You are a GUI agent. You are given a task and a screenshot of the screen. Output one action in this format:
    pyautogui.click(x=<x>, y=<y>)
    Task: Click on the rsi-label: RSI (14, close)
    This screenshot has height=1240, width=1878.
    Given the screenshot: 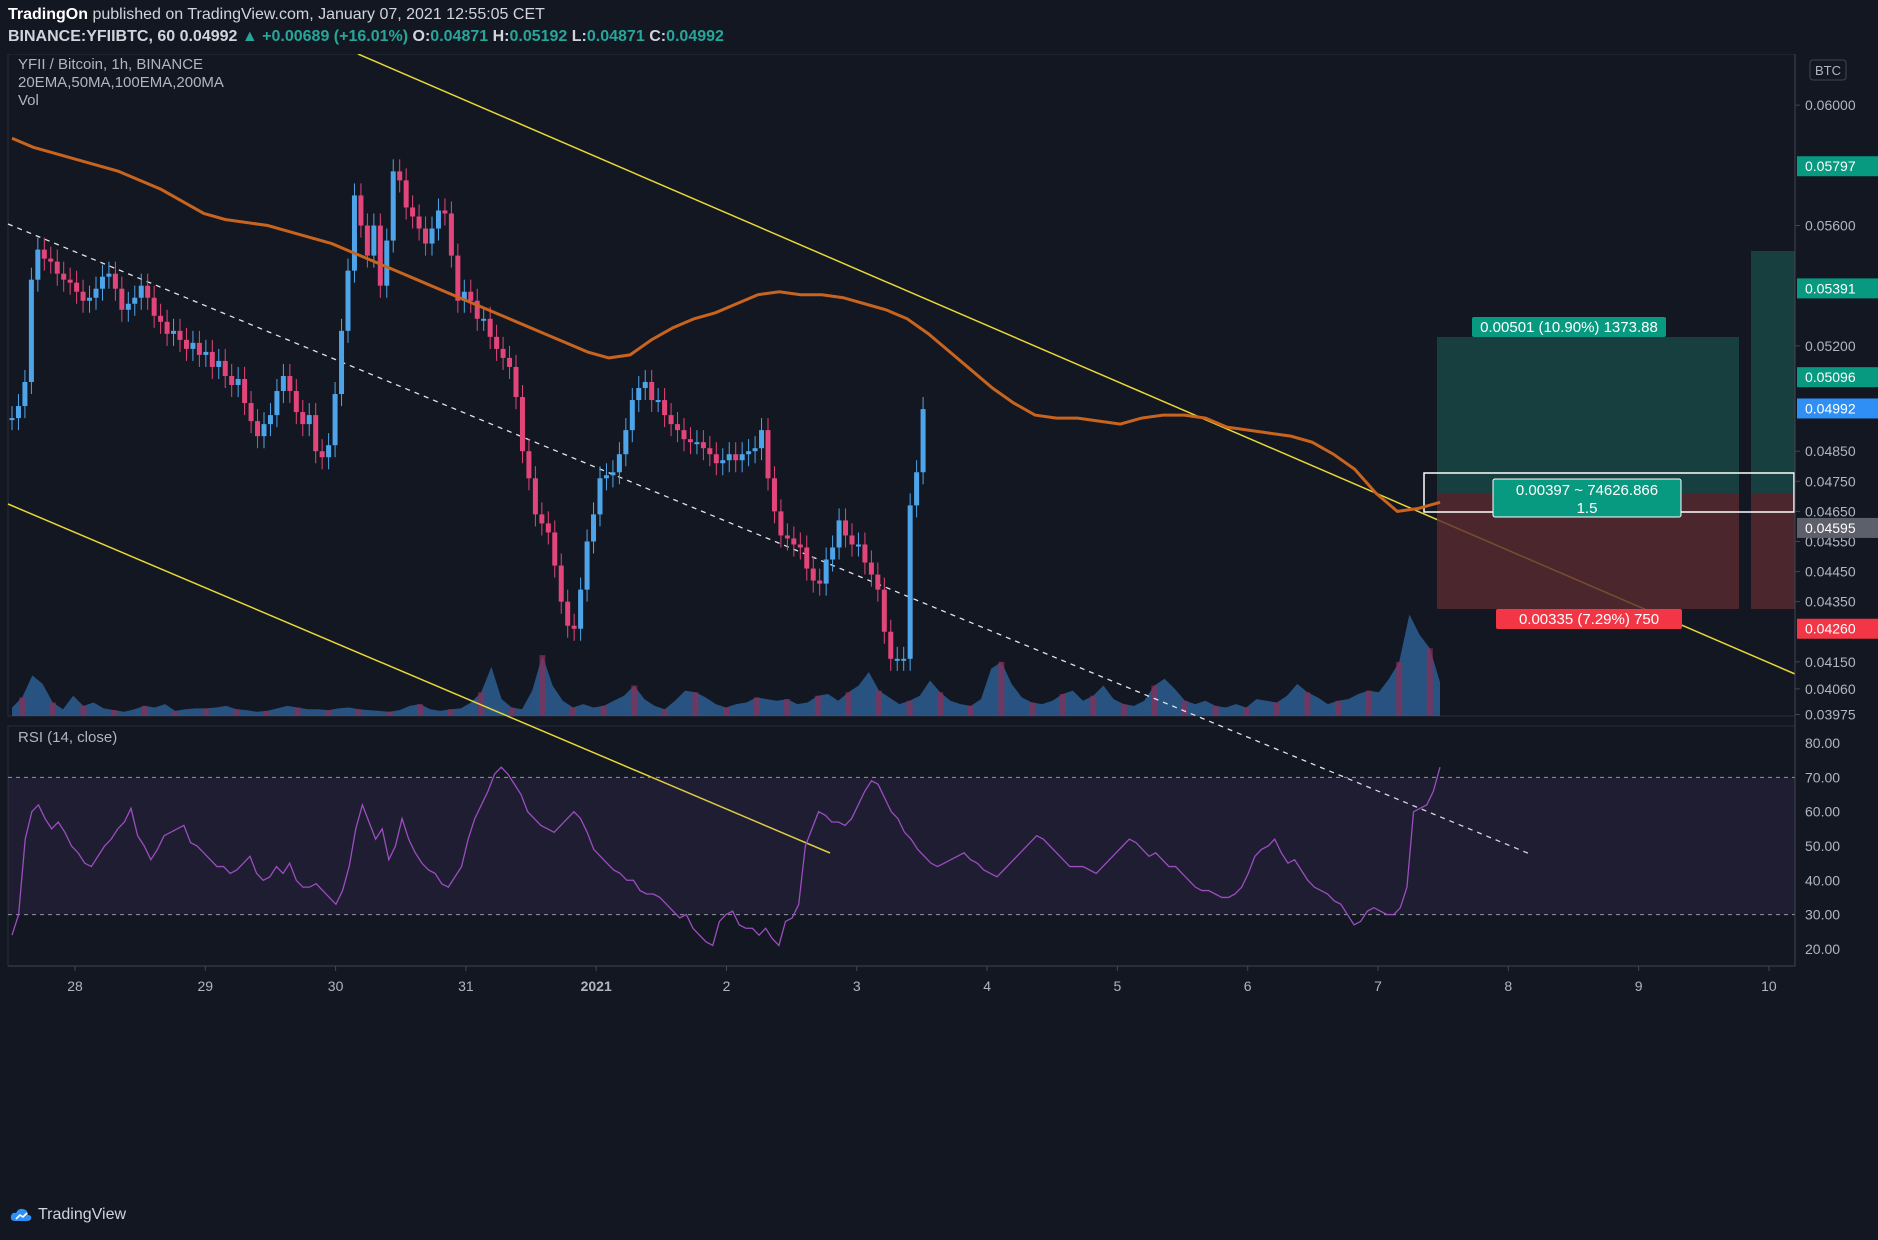 What is the action you would take?
    pyautogui.click(x=67, y=737)
    